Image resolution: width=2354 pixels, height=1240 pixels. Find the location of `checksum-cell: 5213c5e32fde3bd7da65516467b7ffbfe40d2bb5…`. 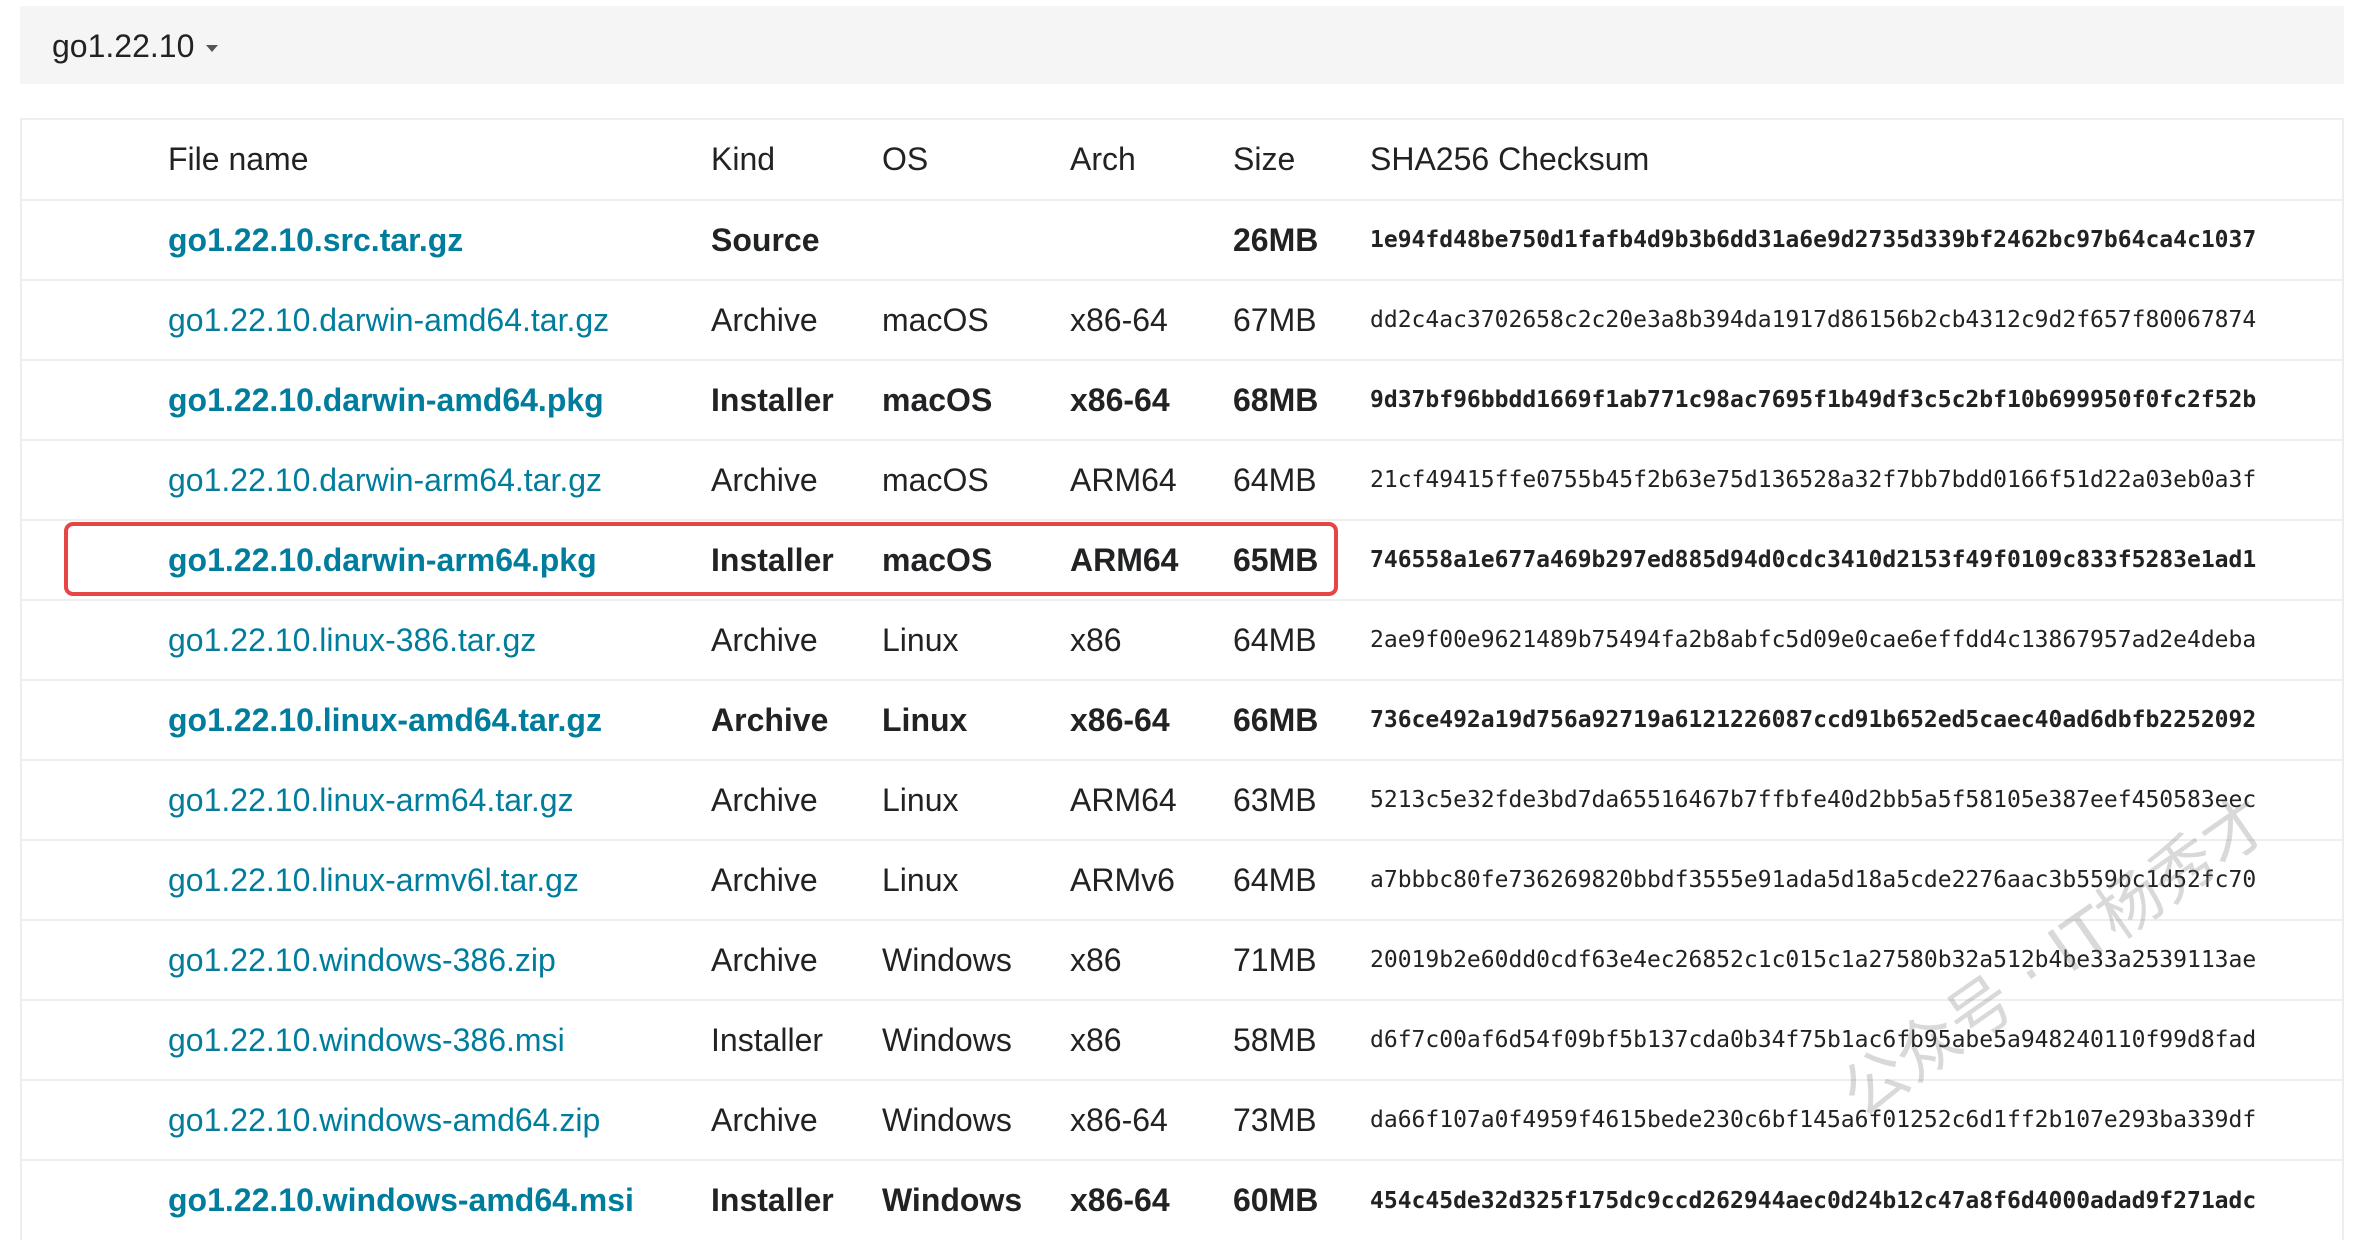

checksum-cell: 5213c5e32fde3bd7da65516467b7ffbfe40d2bb5… is located at coordinates (1813, 800).